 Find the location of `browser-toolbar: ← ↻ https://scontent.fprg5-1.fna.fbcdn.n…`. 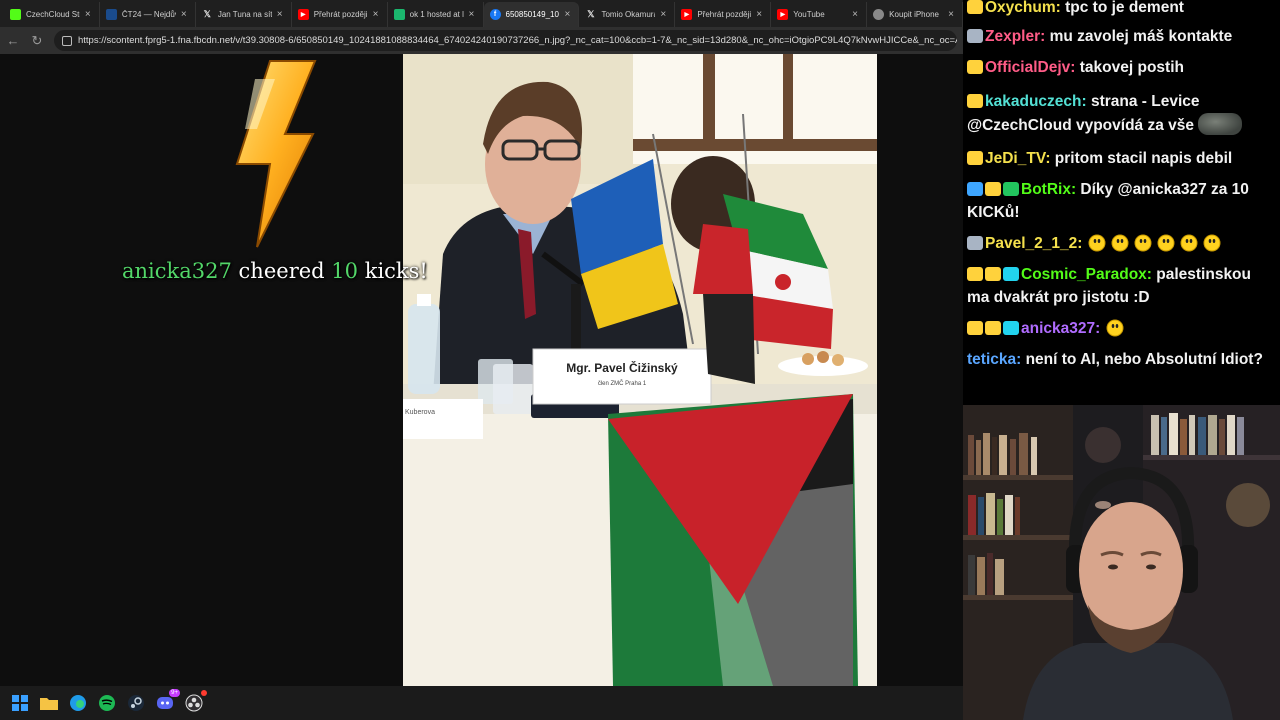

browser-toolbar: ← ↻ https://scontent.fprg5-1.fna.fbcdn.n… is located at coordinates (481, 40).